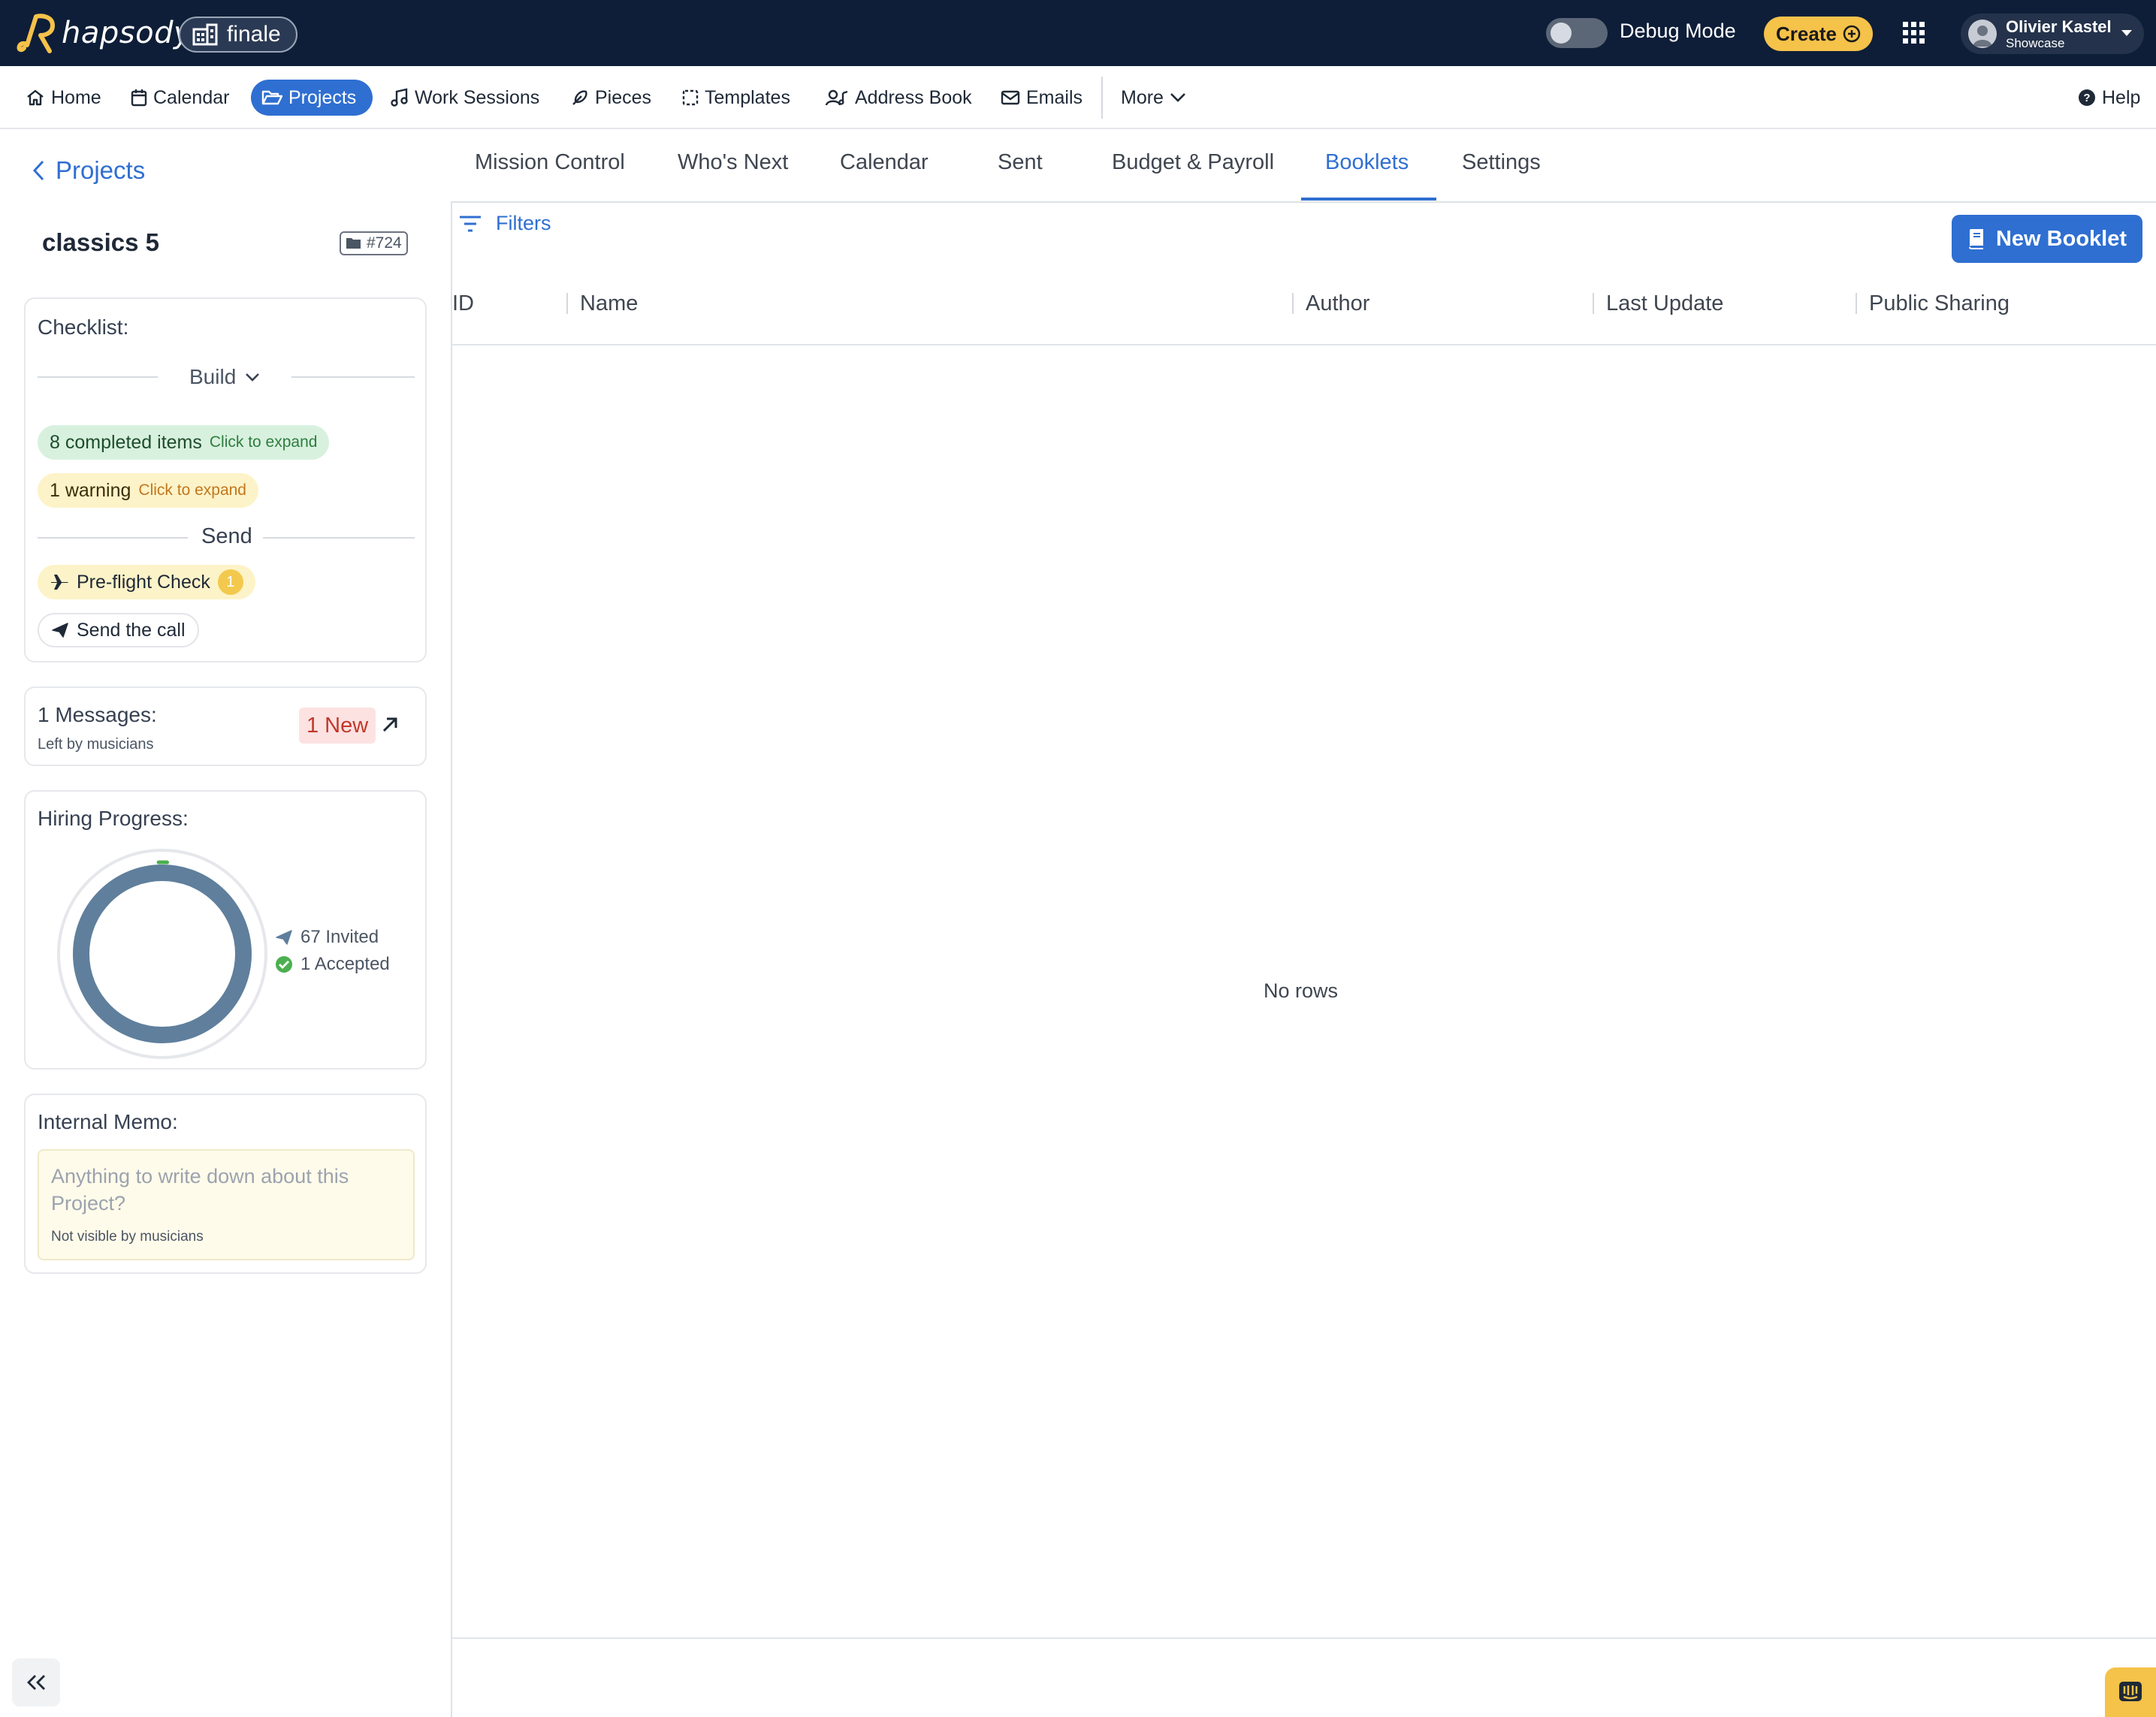 The width and height of the screenshot is (2156, 1717). I want to click on external-link-icon, so click(390, 725).